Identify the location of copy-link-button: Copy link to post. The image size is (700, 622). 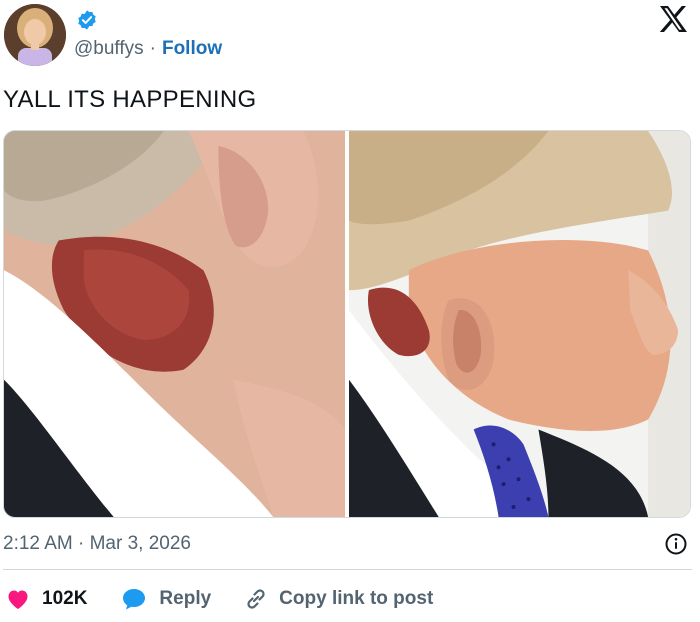
(338, 599).